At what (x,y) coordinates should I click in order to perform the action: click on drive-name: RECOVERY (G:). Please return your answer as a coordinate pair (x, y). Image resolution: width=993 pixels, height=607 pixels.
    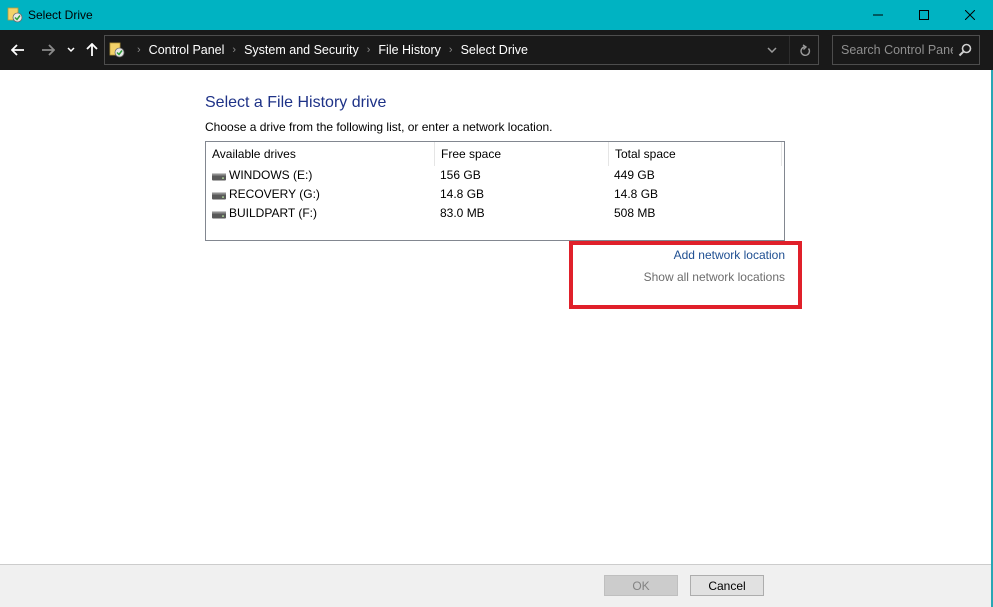
    Looking at the image, I should click on (274, 194).